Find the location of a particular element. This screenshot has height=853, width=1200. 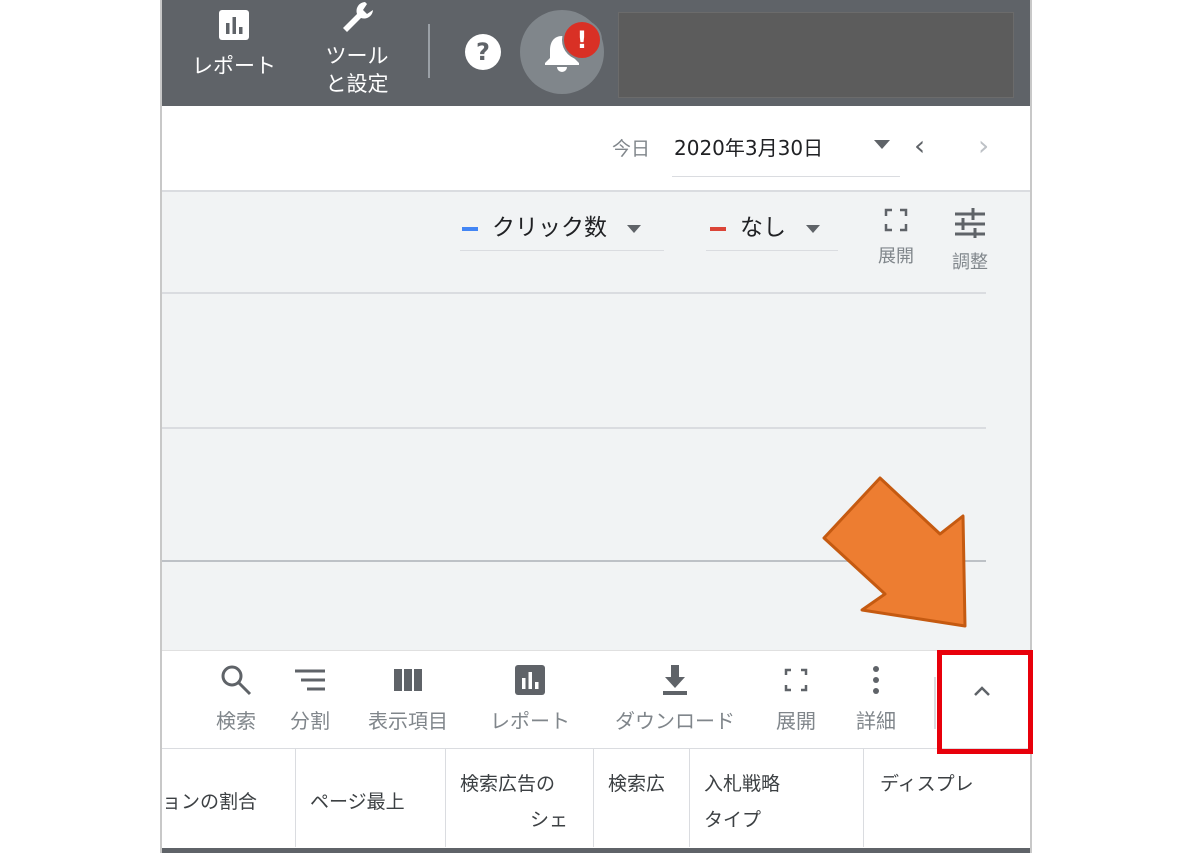

tools-settings-nav-button: ツール と設定 is located at coordinates (357, 49).